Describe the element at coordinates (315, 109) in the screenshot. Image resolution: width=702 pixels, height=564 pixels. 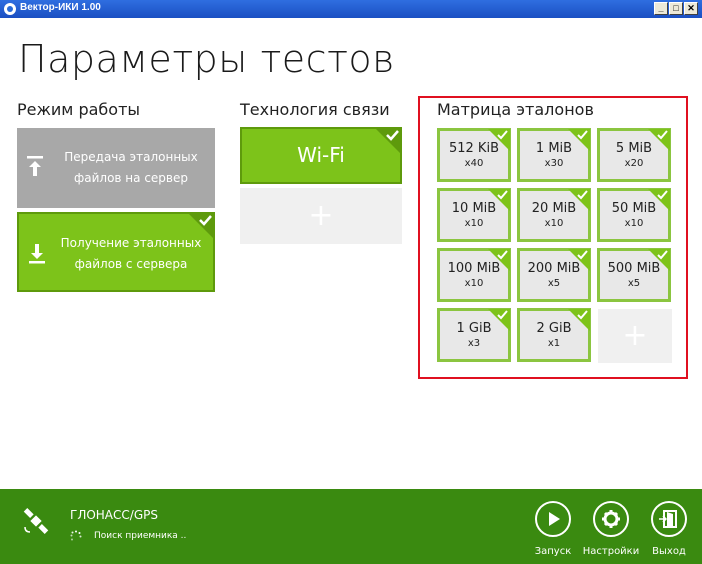
I see `tech-section-title: Технология связи` at that location.